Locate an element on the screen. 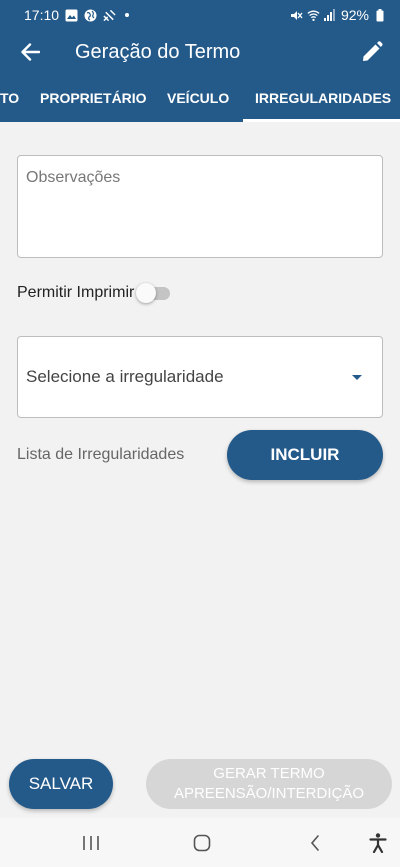 The height and width of the screenshot is (867, 400). accessibility-button is located at coordinates (378, 843).